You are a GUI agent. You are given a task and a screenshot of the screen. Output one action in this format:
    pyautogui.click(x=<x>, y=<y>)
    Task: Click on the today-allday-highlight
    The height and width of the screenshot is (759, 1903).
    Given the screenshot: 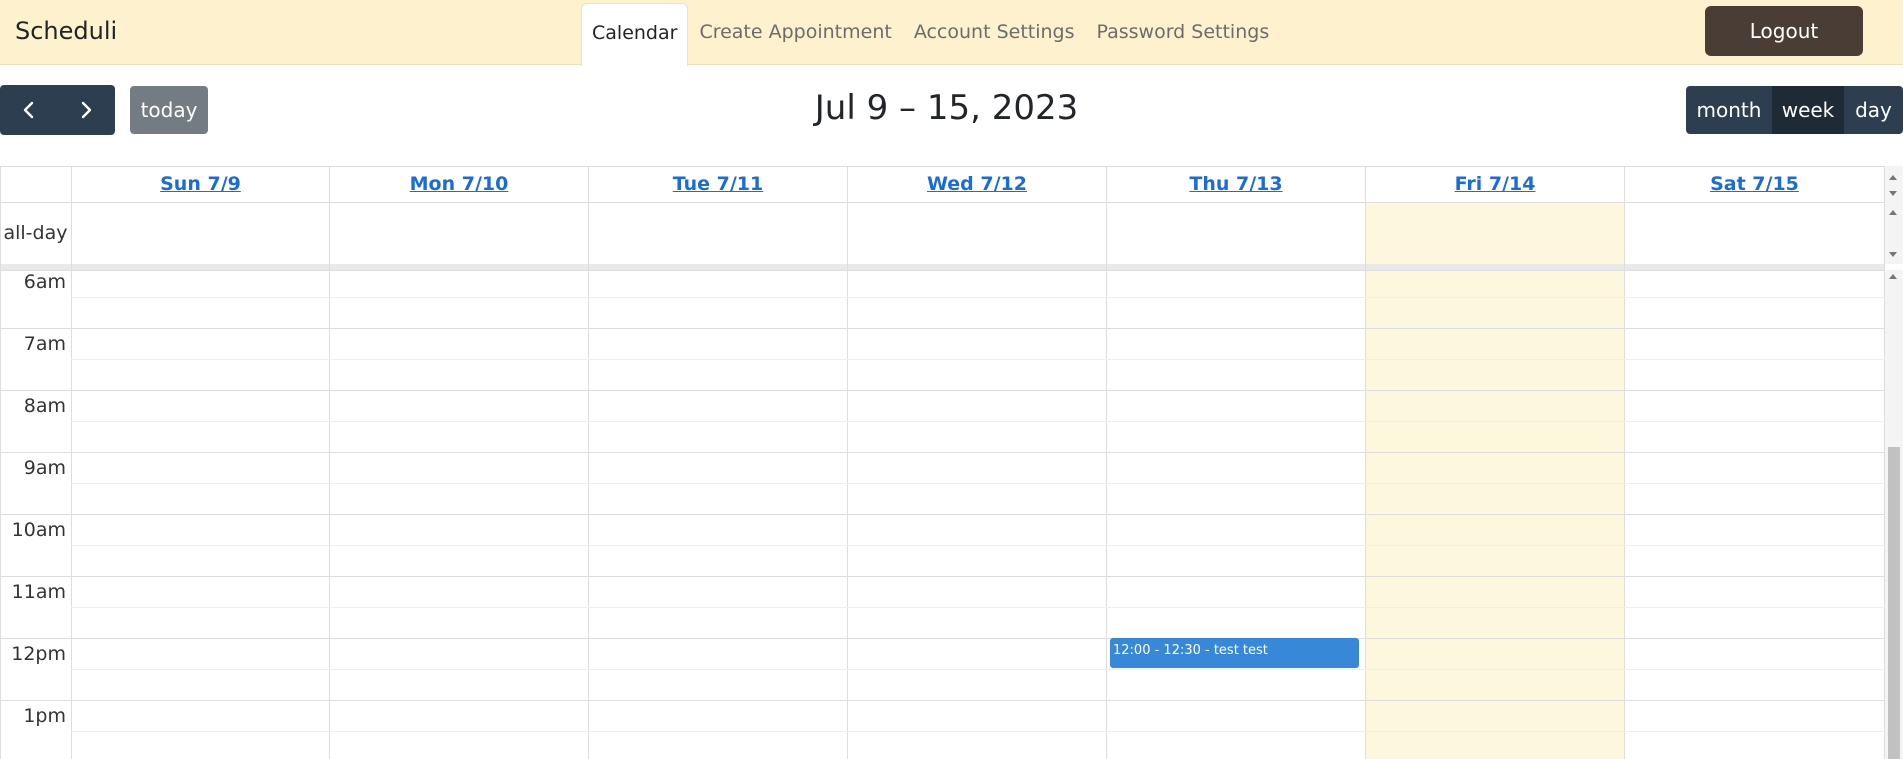 What is the action you would take?
    pyautogui.click(x=1495, y=233)
    